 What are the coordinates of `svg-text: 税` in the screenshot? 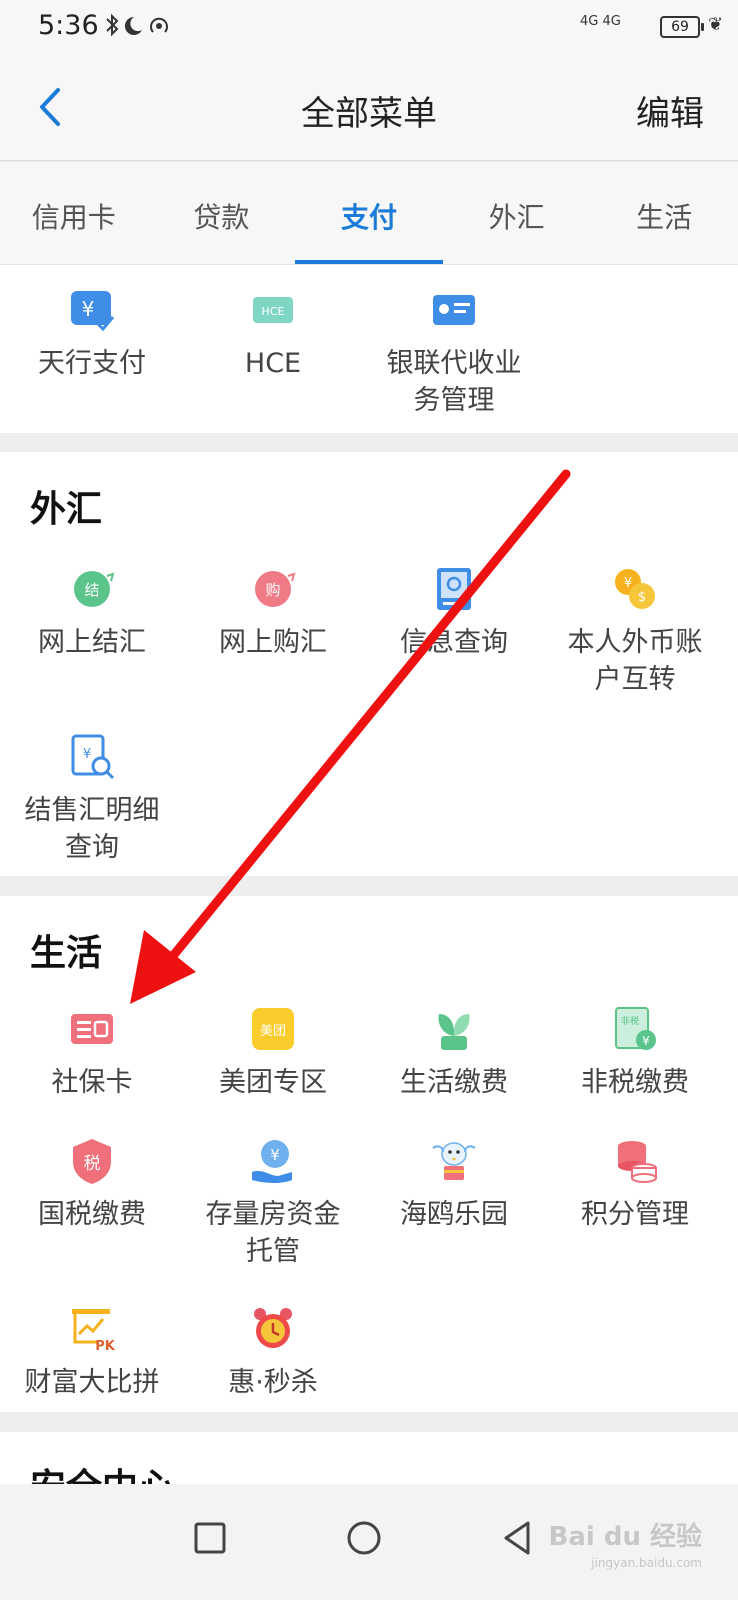 It's located at (92, 1164).